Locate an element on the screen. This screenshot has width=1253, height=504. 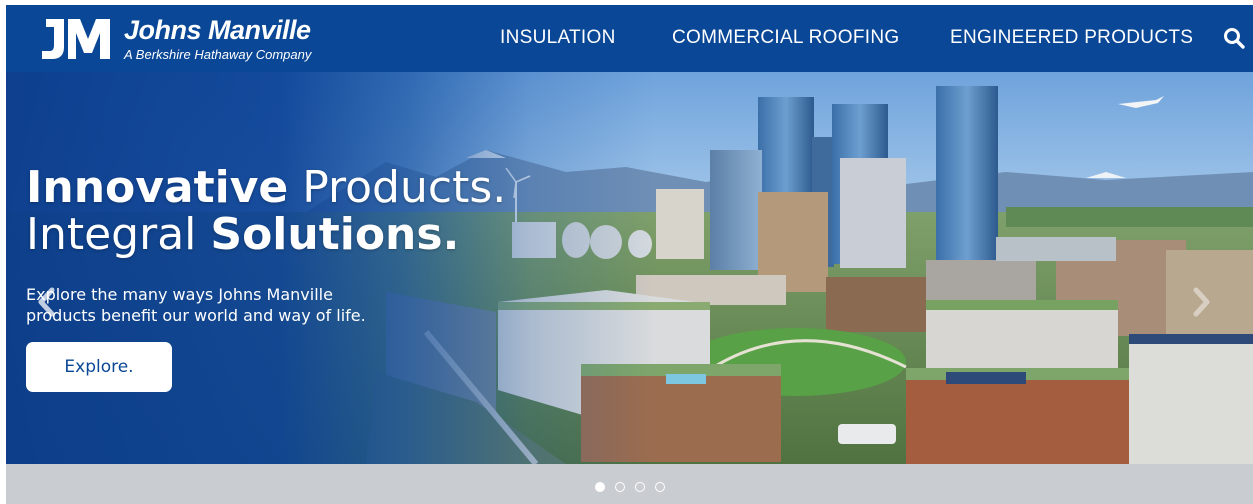
brand-name: Johns Manville is located at coordinates (217, 30).